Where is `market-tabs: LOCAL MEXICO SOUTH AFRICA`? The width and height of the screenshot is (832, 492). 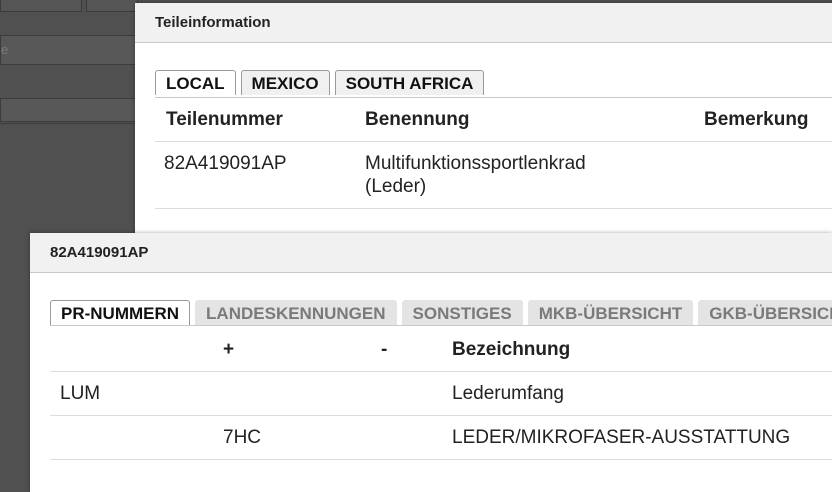
market-tabs: LOCAL MEXICO SOUTH AFRICA is located at coordinates (320, 82).